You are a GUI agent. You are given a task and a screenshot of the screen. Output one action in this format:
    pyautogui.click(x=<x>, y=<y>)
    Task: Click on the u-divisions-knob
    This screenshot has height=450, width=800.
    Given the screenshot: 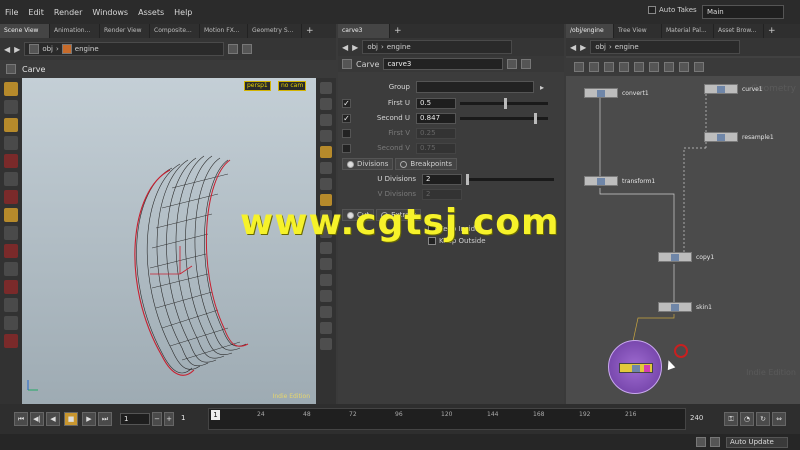 What is the action you would take?
    pyautogui.click(x=467, y=179)
    